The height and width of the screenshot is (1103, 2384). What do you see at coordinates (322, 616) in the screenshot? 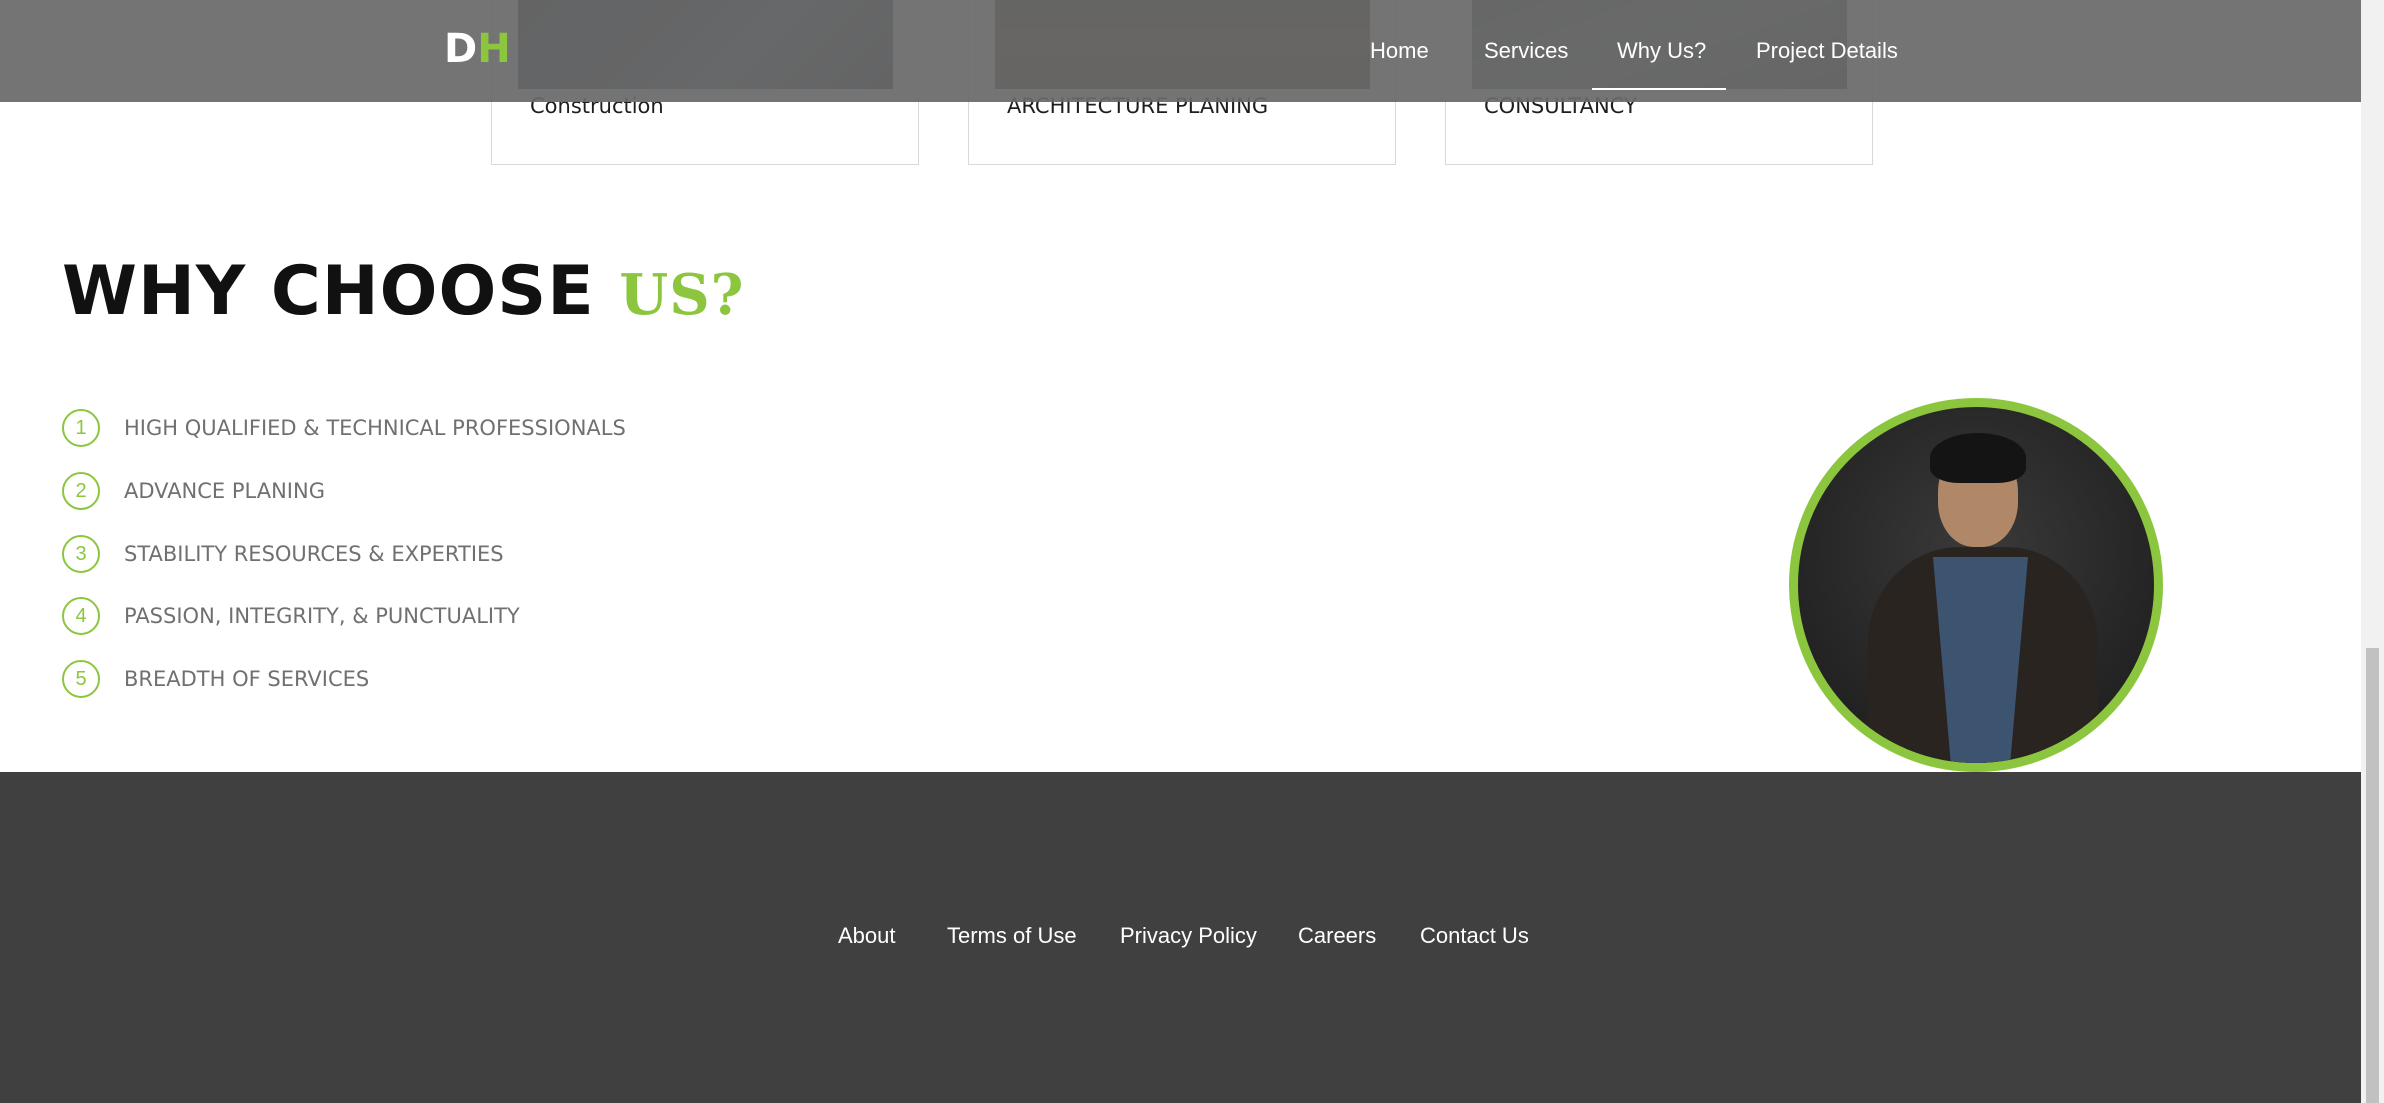
I see `reason-text: PASSION, INTEGRITY, & PUNCTUALITY` at bounding box center [322, 616].